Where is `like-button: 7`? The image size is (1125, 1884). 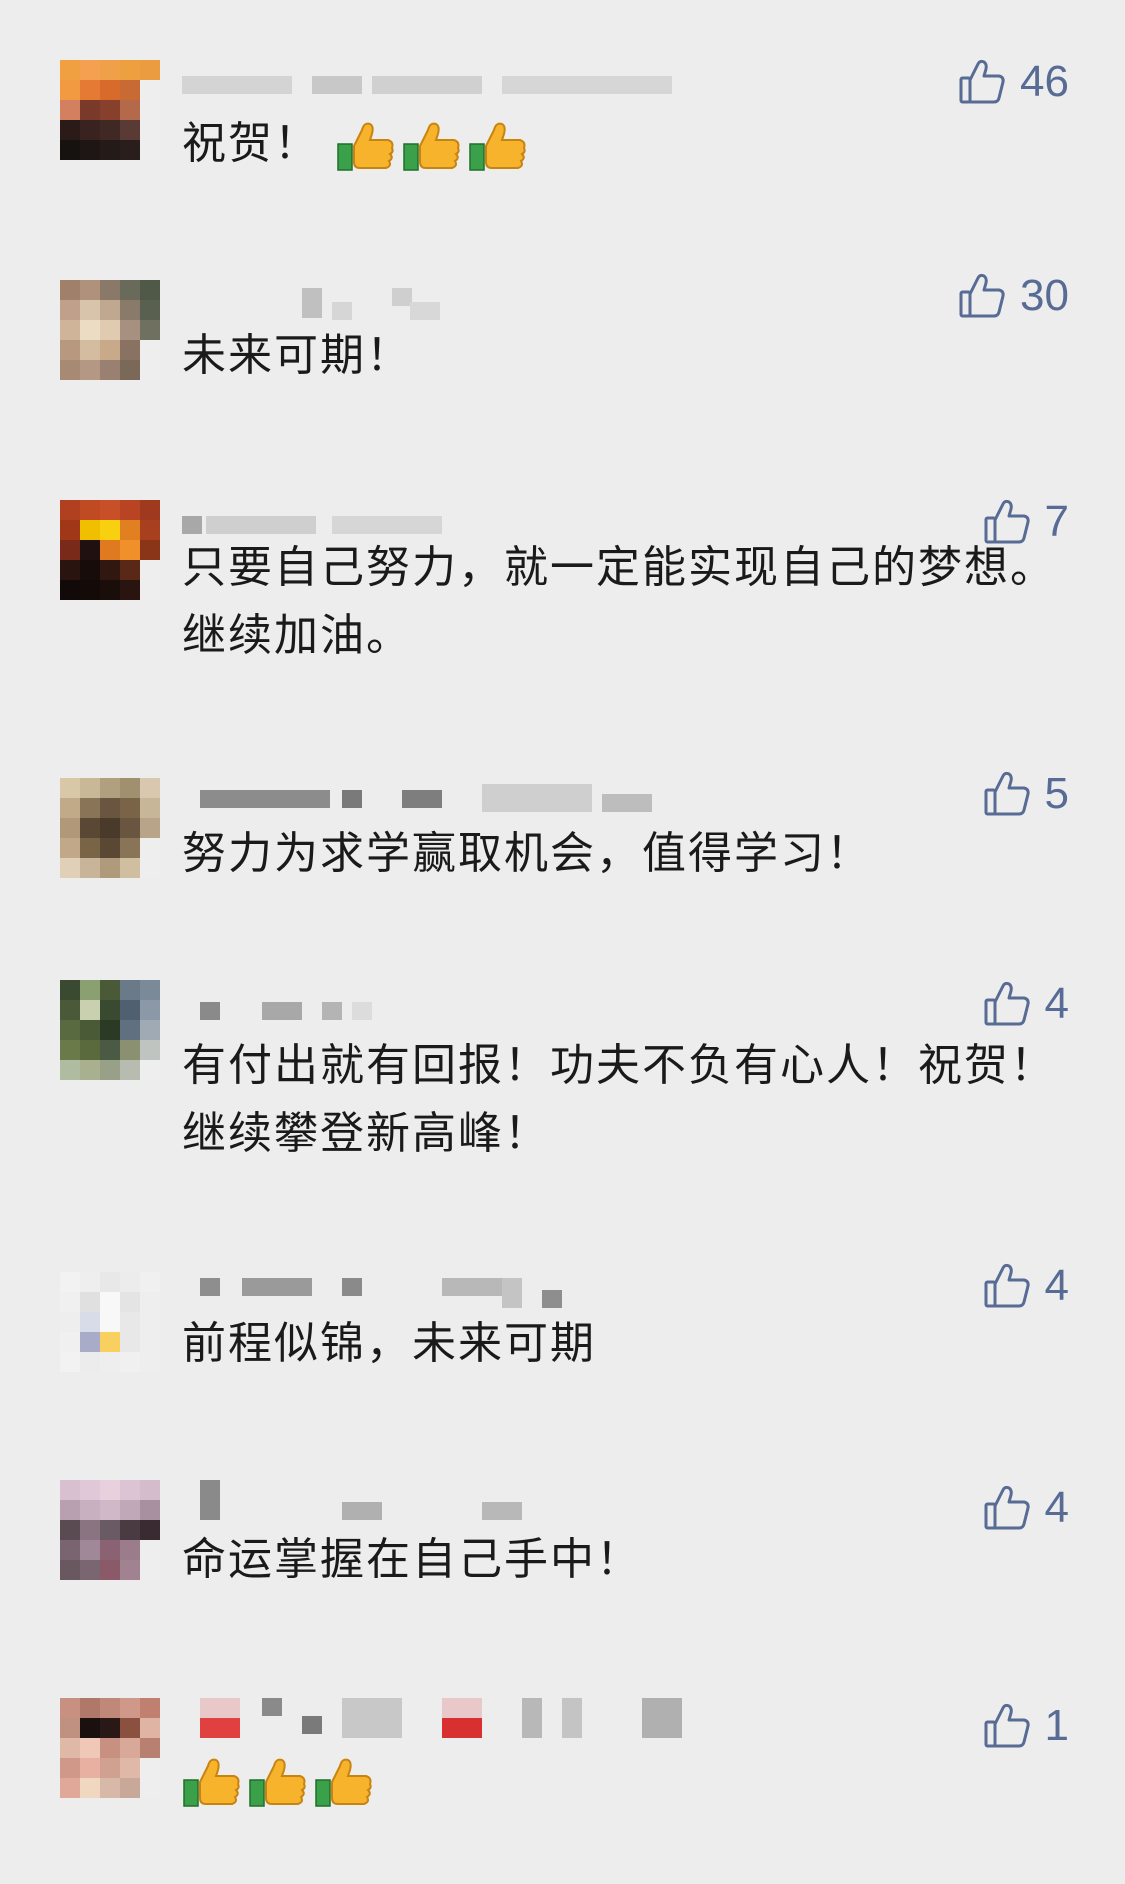
like-button: 7 is located at coordinates (1026, 522).